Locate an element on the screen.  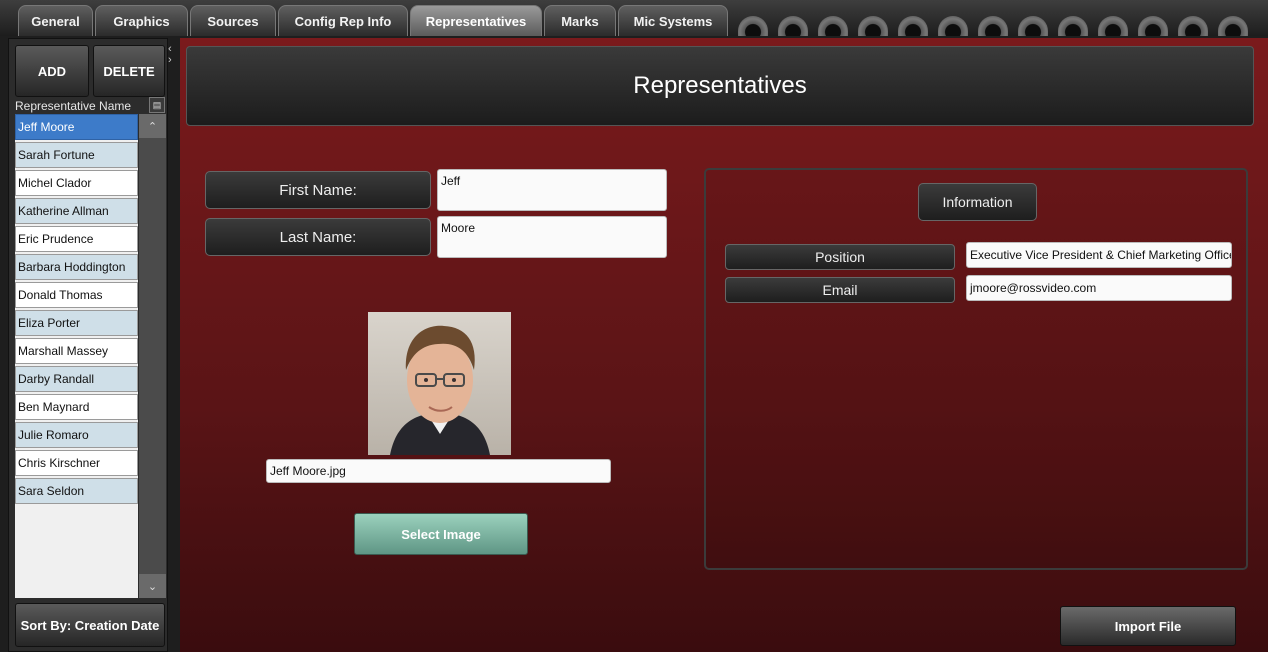
collapse-panel-icon: ‹ › is located at coordinates (173, 56).